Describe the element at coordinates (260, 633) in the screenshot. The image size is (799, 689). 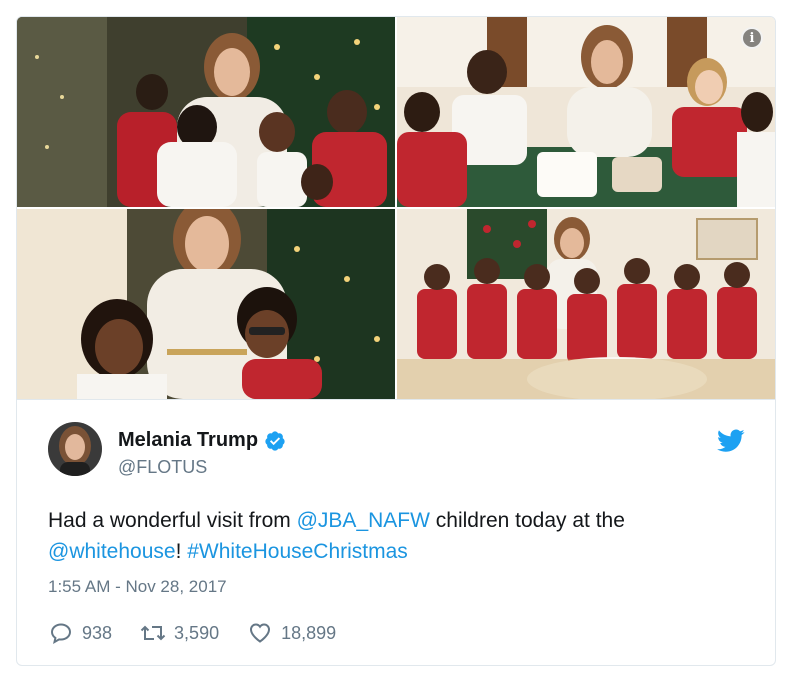
I see `heart-icon` at that location.